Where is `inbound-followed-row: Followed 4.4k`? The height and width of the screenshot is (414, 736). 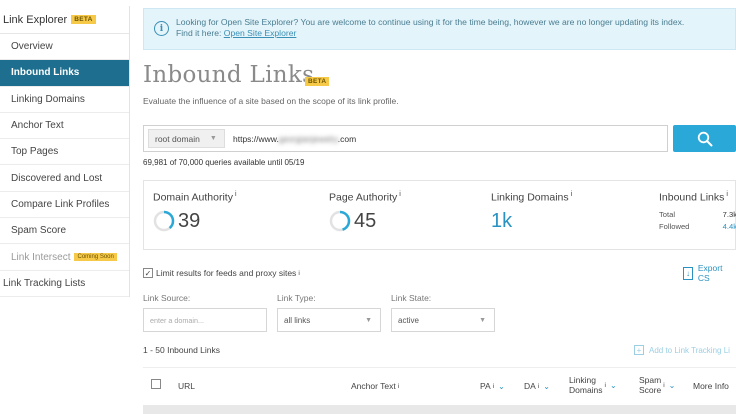 inbound-followed-row: Followed 4.4k is located at coordinates (697, 226).